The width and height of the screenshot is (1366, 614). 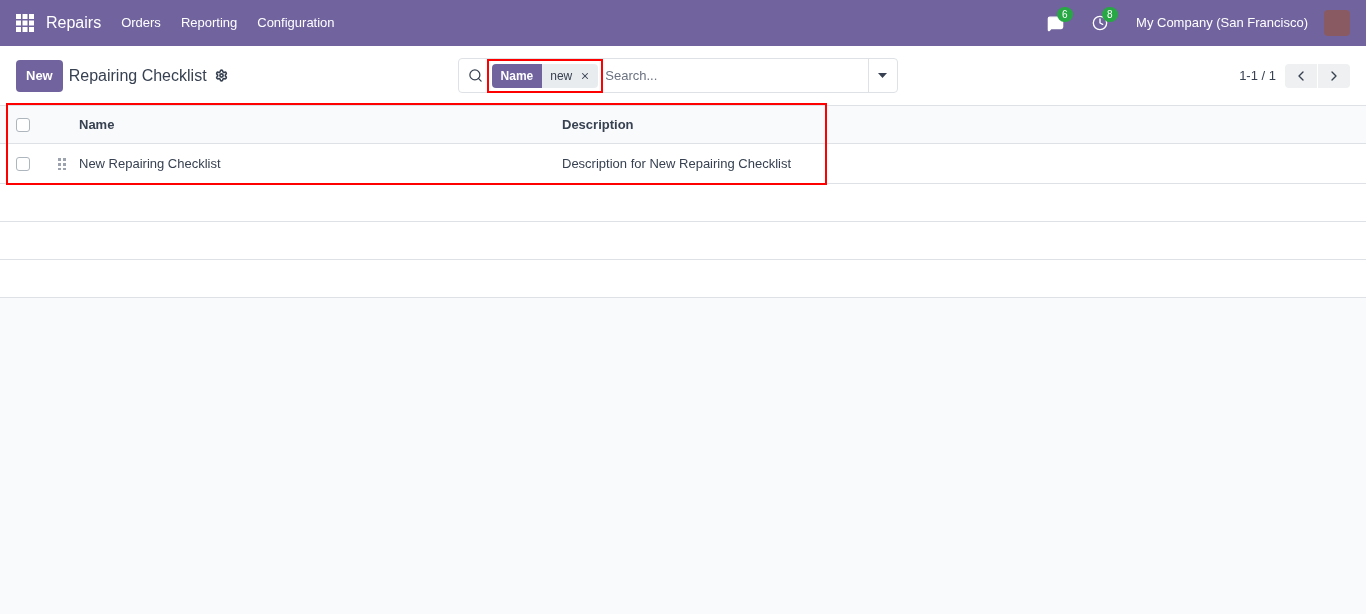 What do you see at coordinates (475, 75) in the screenshot?
I see `search-icon` at bounding box center [475, 75].